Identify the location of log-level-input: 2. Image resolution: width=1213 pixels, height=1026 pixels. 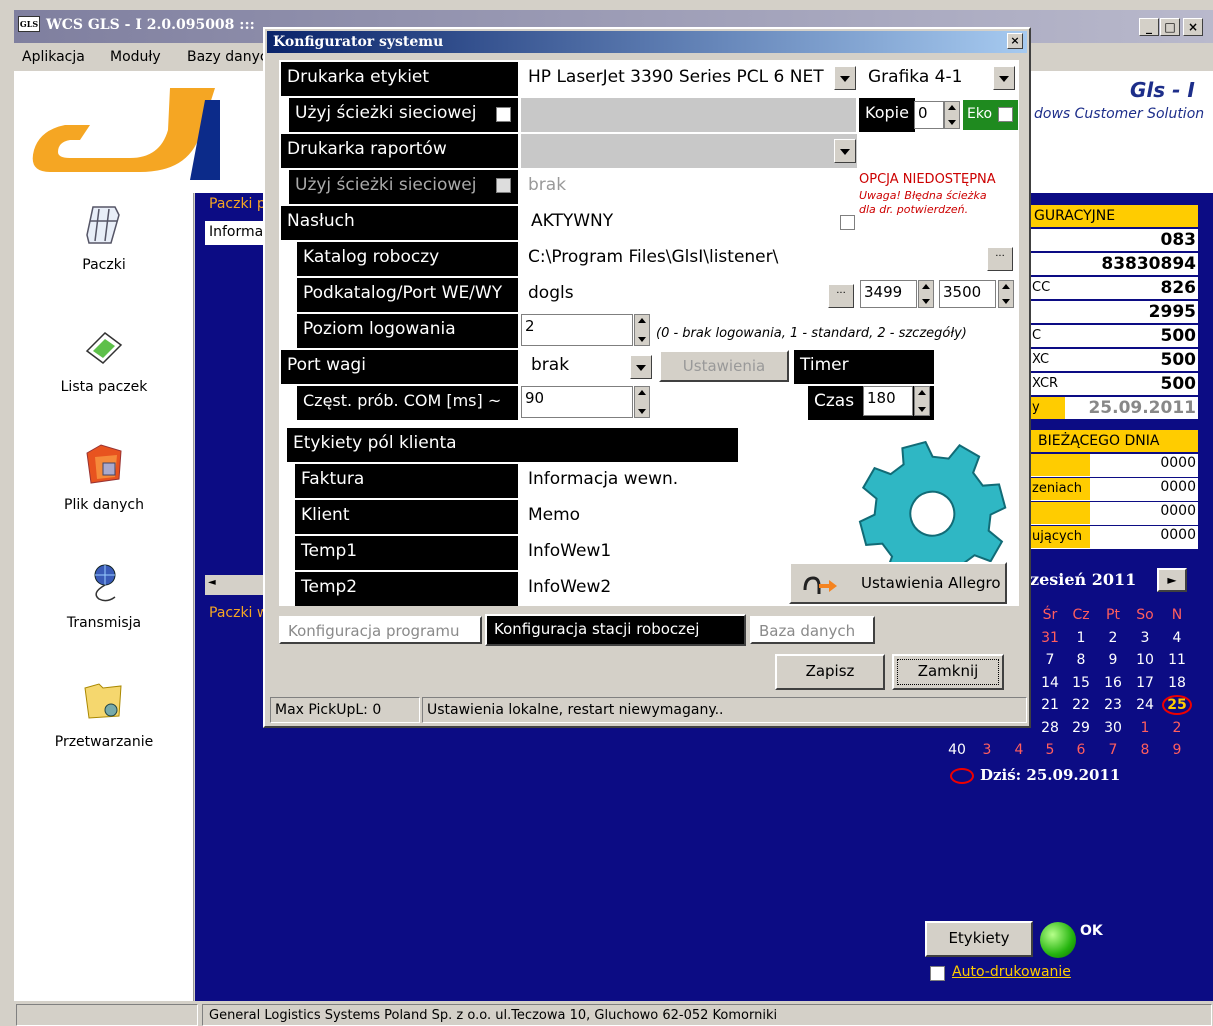
(577, 330).